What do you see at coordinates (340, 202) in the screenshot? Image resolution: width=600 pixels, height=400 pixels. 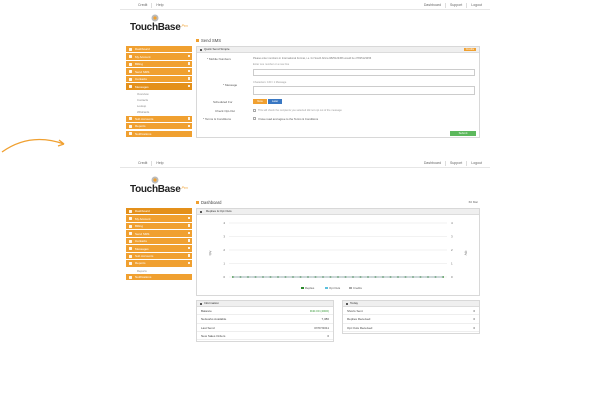 I see `page-title: Dashboard` at bounding box center [340, 202].